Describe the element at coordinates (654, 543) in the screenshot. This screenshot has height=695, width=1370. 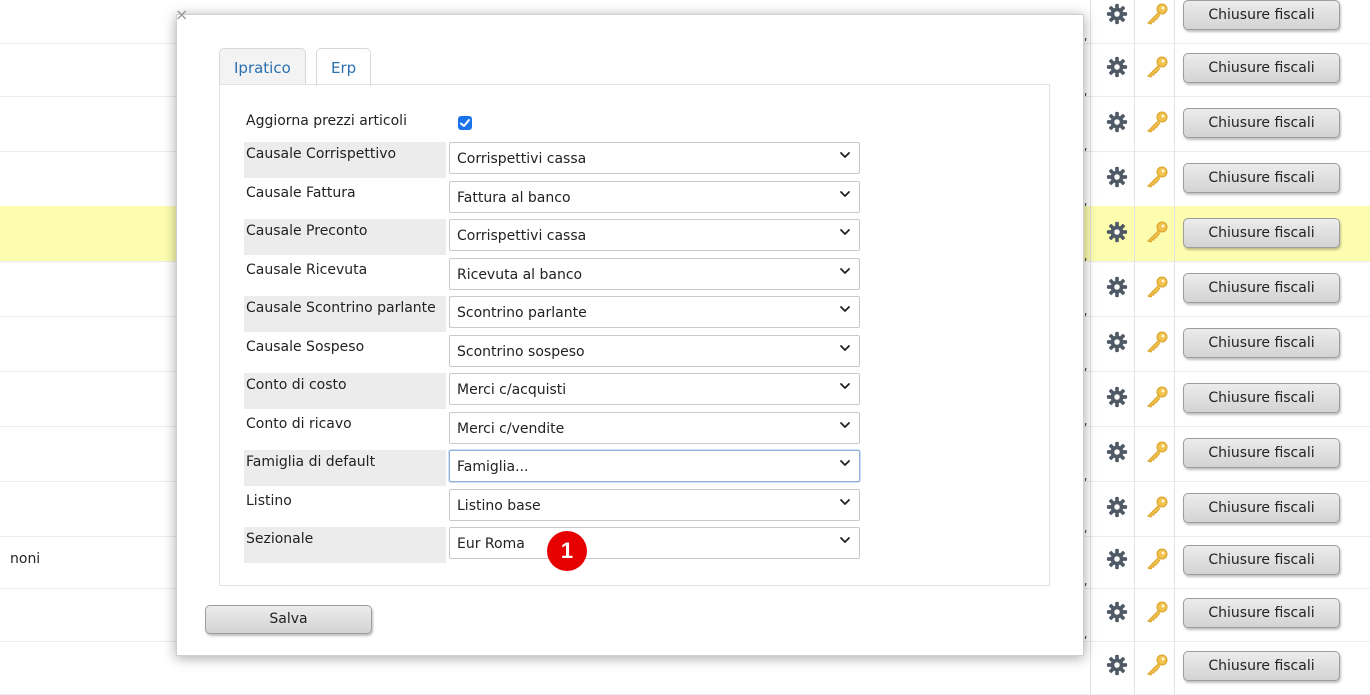
I see `sezionale-select: Eur Roma` at that location.